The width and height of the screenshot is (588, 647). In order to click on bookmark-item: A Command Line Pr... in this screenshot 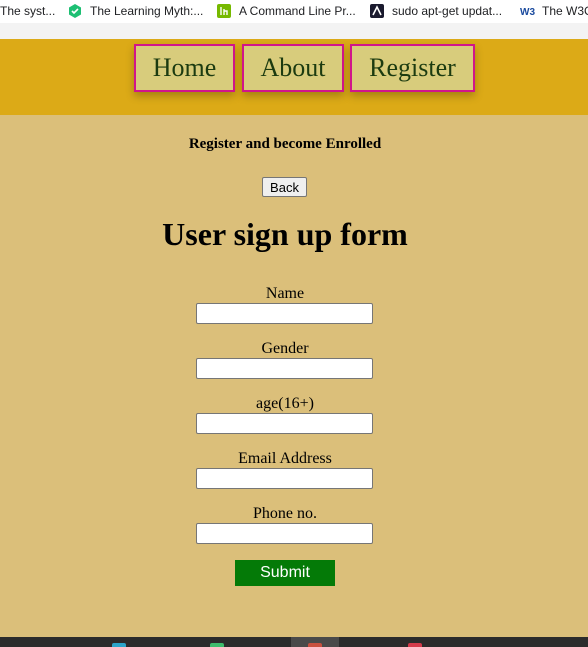, I will do `click(286, 11)`.